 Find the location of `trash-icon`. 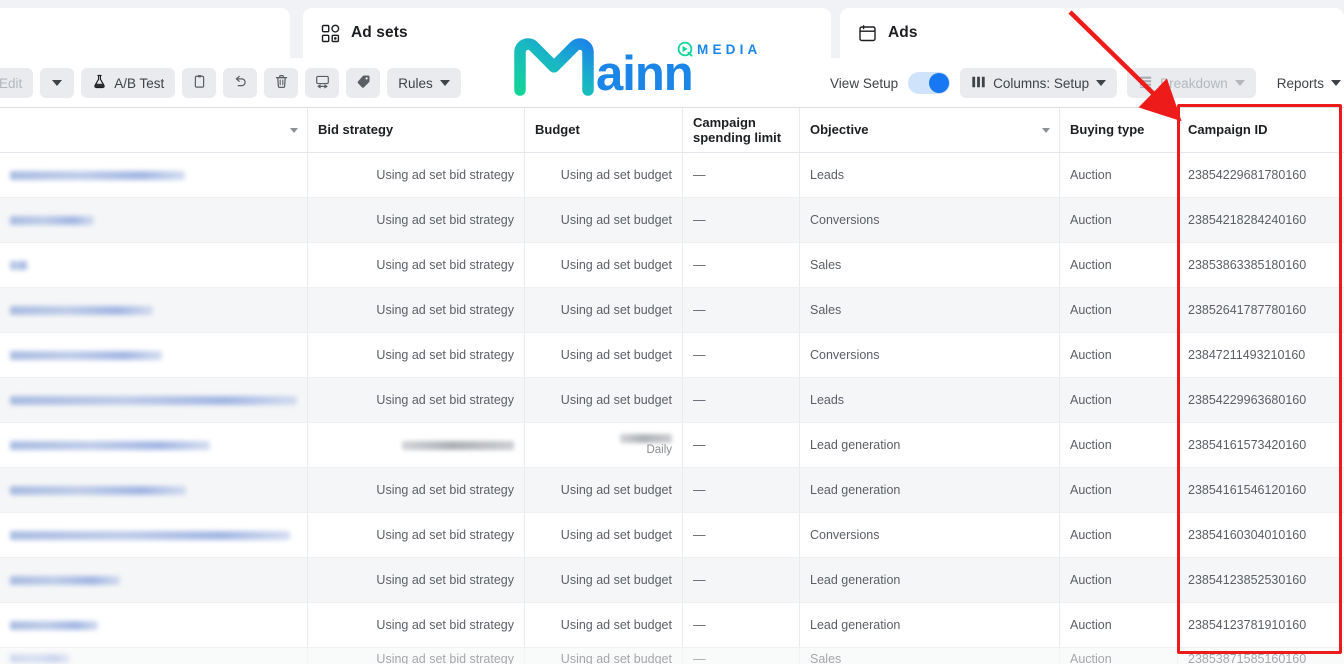

trash-icon is located at coordinates (281, 83).